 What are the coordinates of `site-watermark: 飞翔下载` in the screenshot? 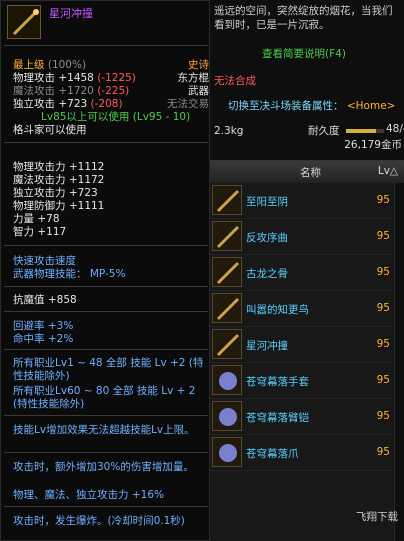 It's located at (377, 517).